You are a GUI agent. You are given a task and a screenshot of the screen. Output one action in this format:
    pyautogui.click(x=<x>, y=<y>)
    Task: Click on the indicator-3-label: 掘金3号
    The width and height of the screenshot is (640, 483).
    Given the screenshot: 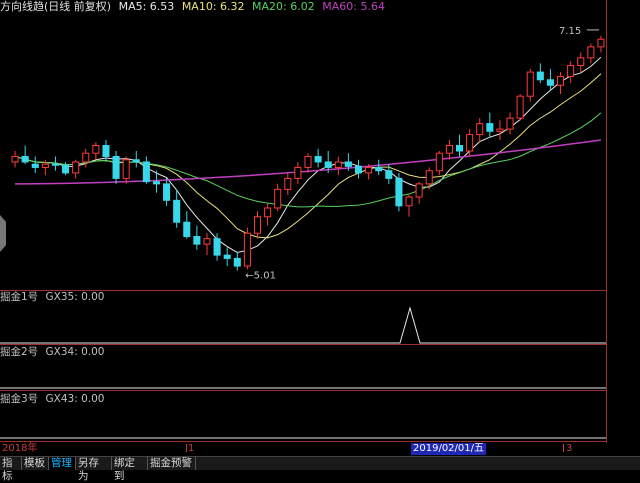 What is the action you would take?
    pyautogui.click(x=19, y=399)
    